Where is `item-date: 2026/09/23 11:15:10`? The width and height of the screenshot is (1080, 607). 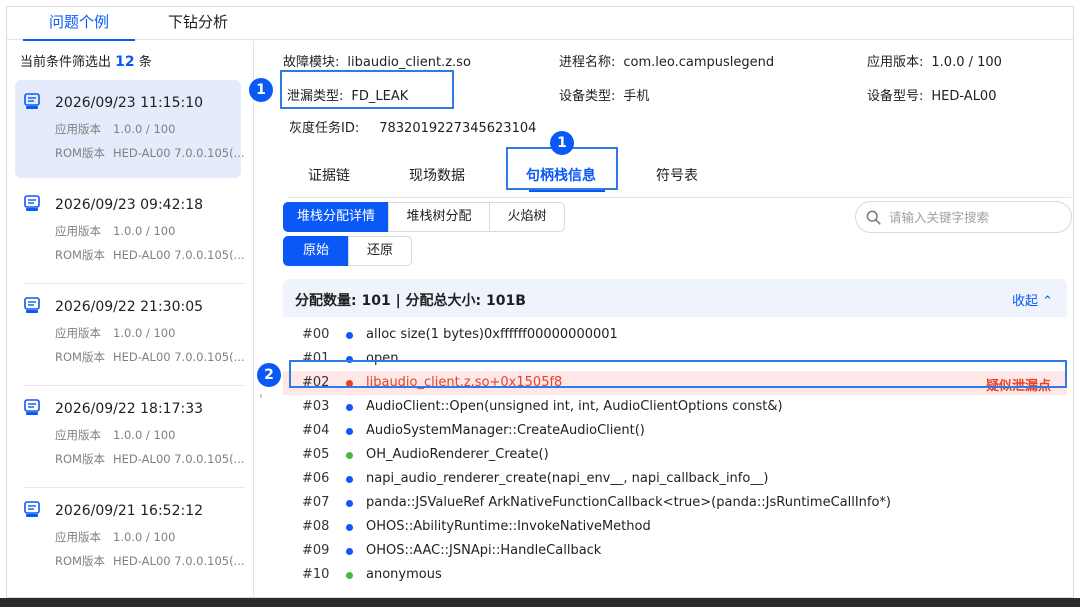
item-date: 2026/09/23 11:15:10 is located at coordinates (129, 103).